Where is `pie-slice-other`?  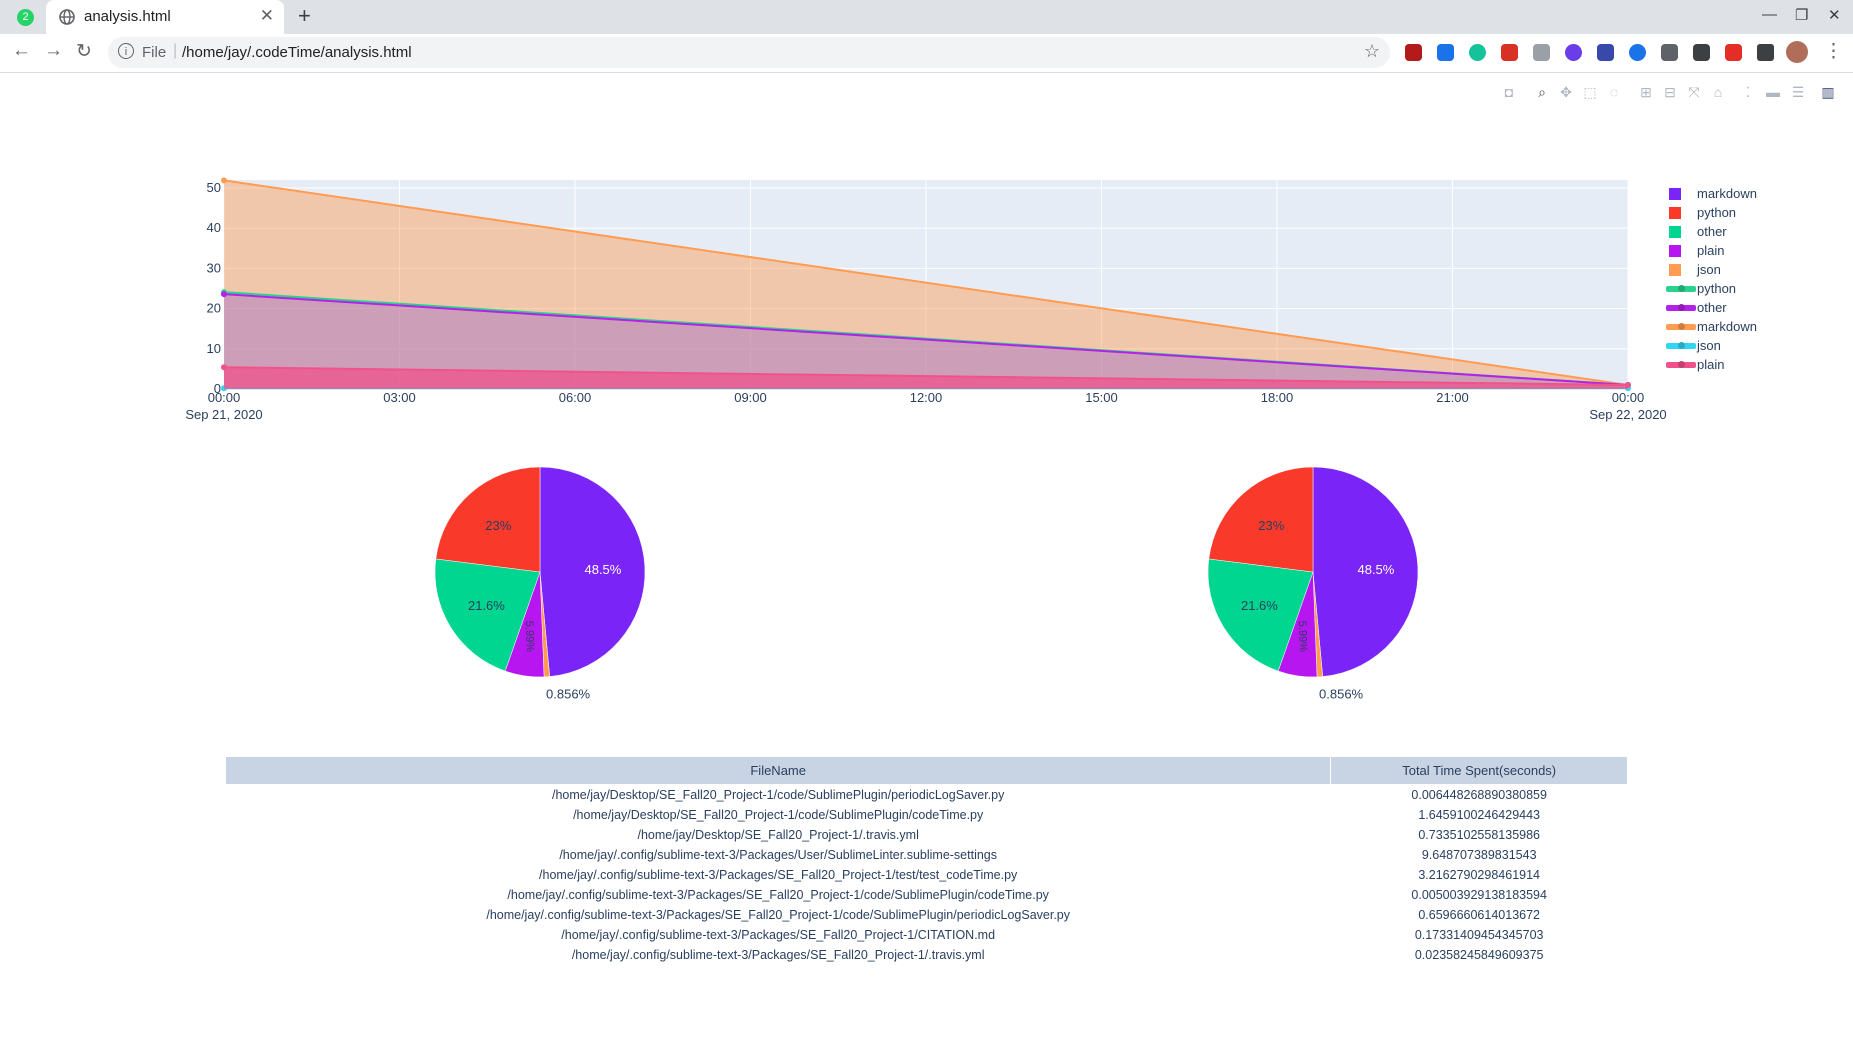 pie-slice-other is located at coordinates (487, 615).